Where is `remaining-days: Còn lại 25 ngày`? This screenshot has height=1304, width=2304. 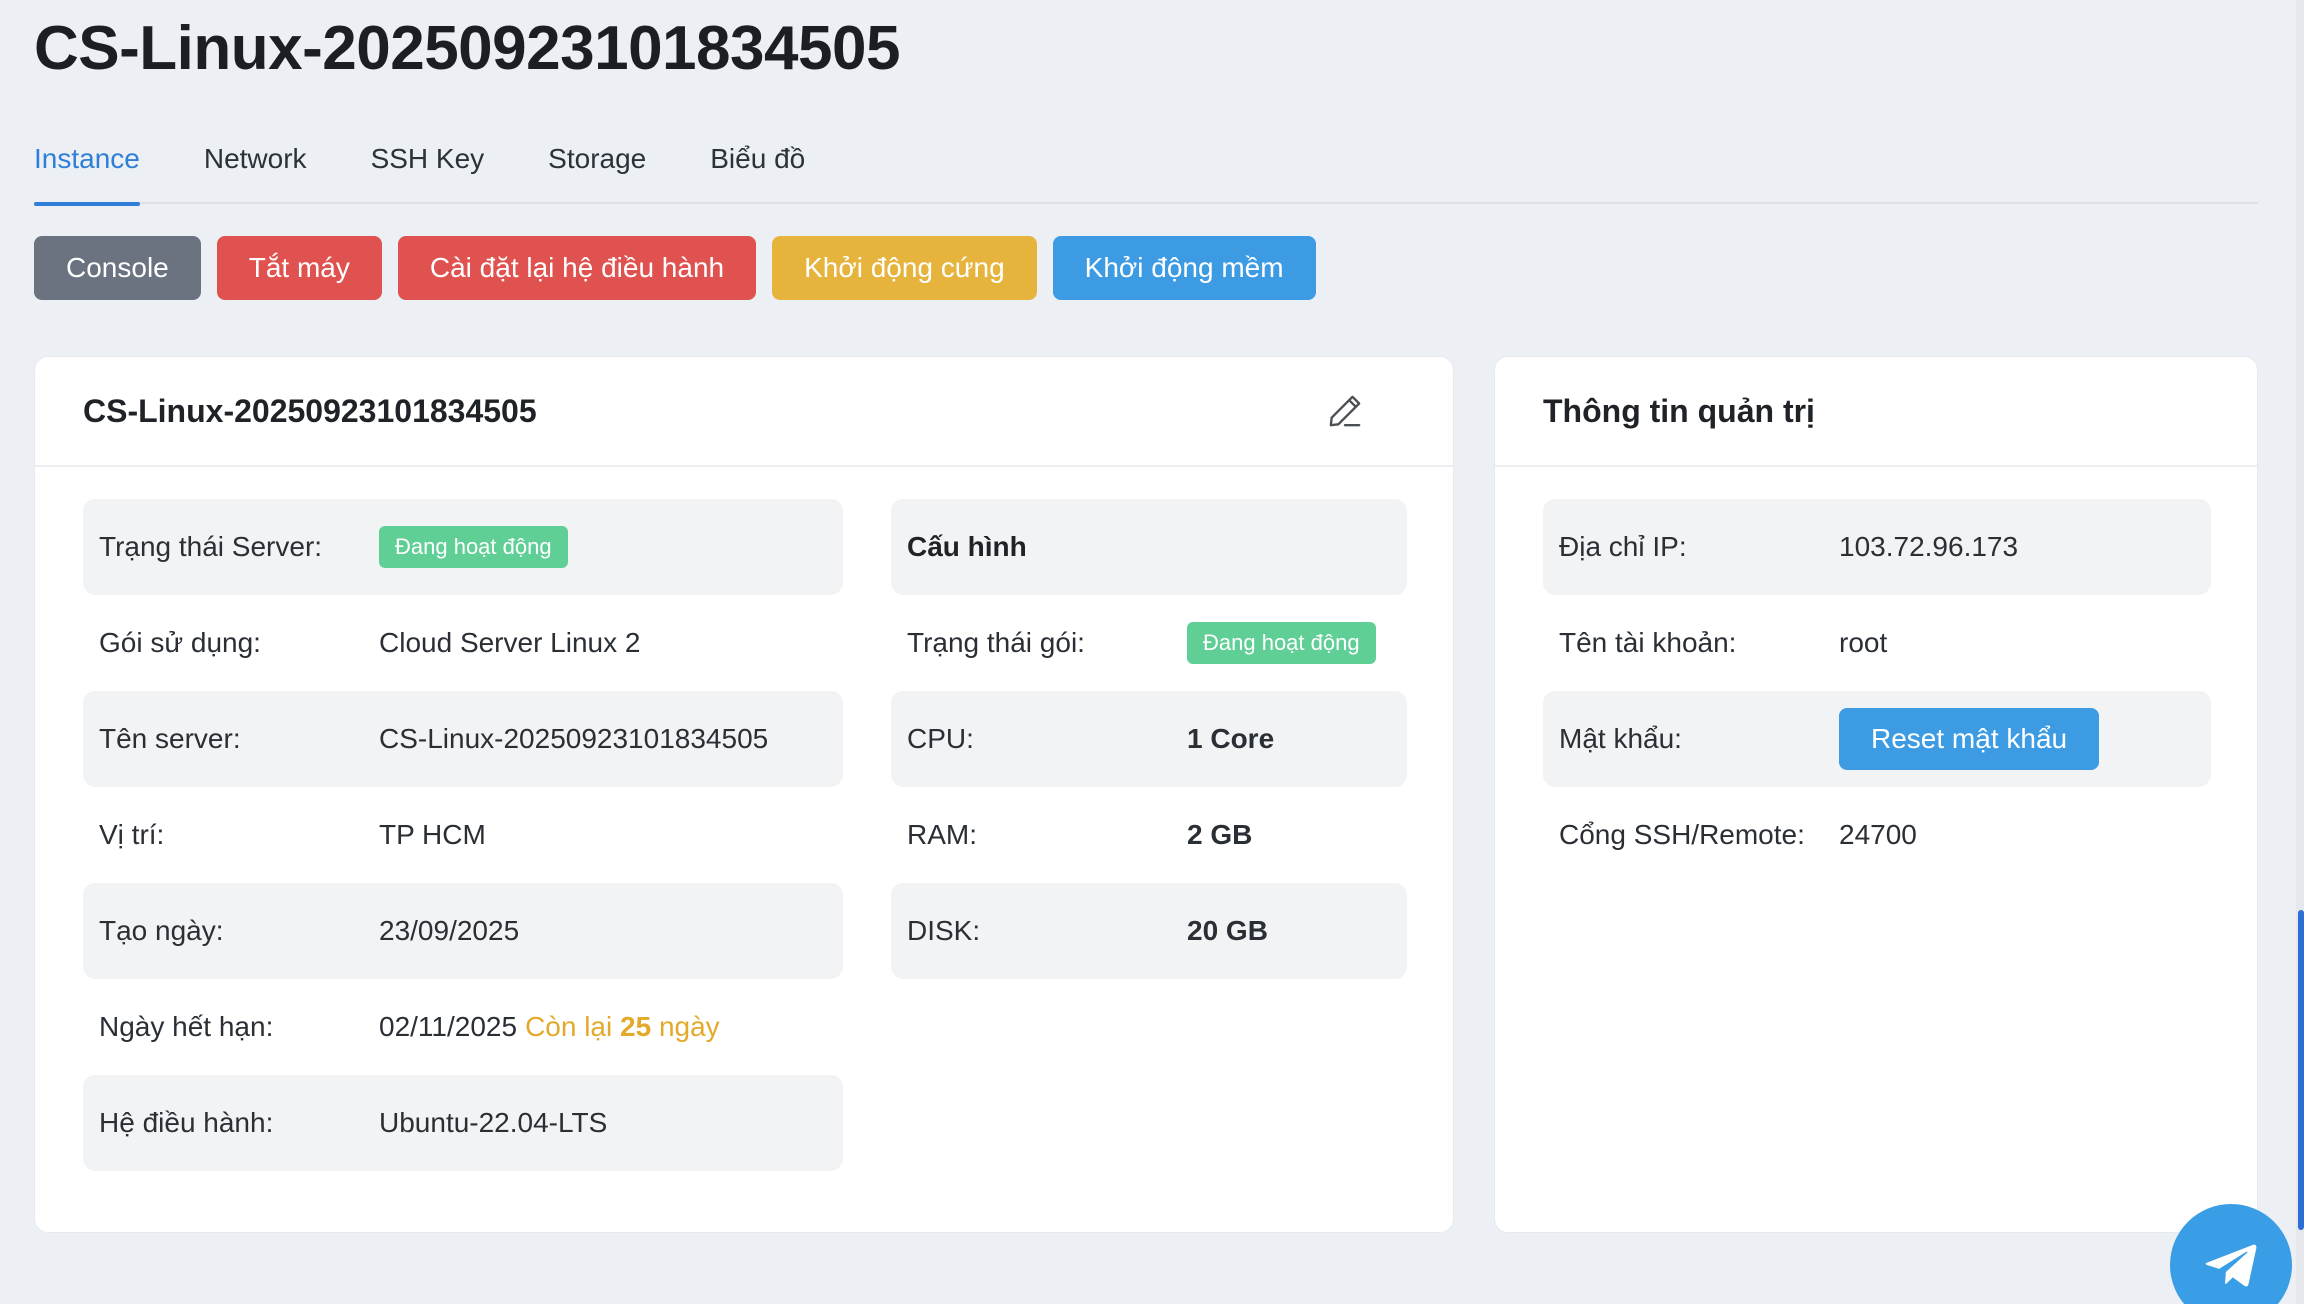 remaining-days: Còn lại 25 ngày is located at coordinates (622, 1027).